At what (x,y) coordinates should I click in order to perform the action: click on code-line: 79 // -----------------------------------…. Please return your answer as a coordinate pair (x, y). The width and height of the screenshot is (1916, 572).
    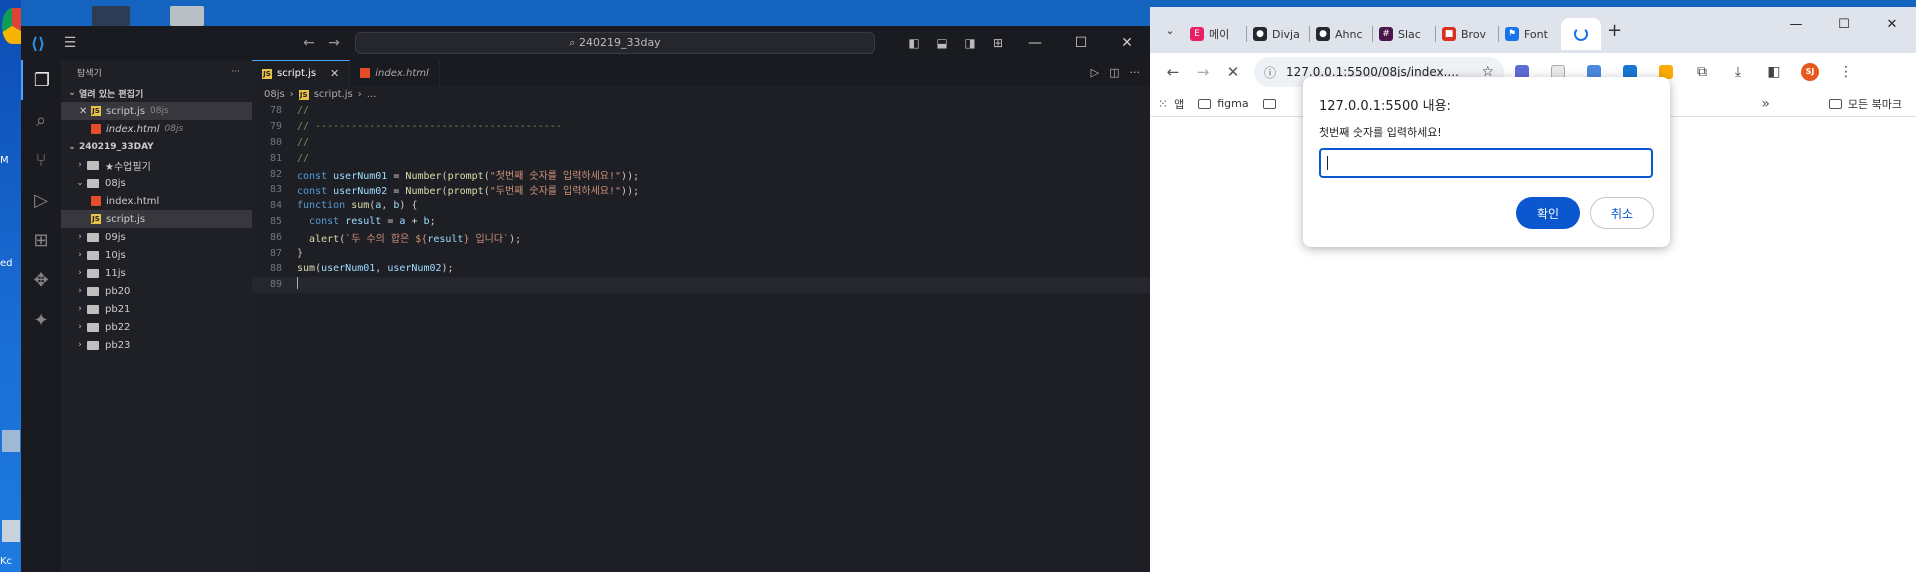
    Looking at the image, I should click on (701, 127).